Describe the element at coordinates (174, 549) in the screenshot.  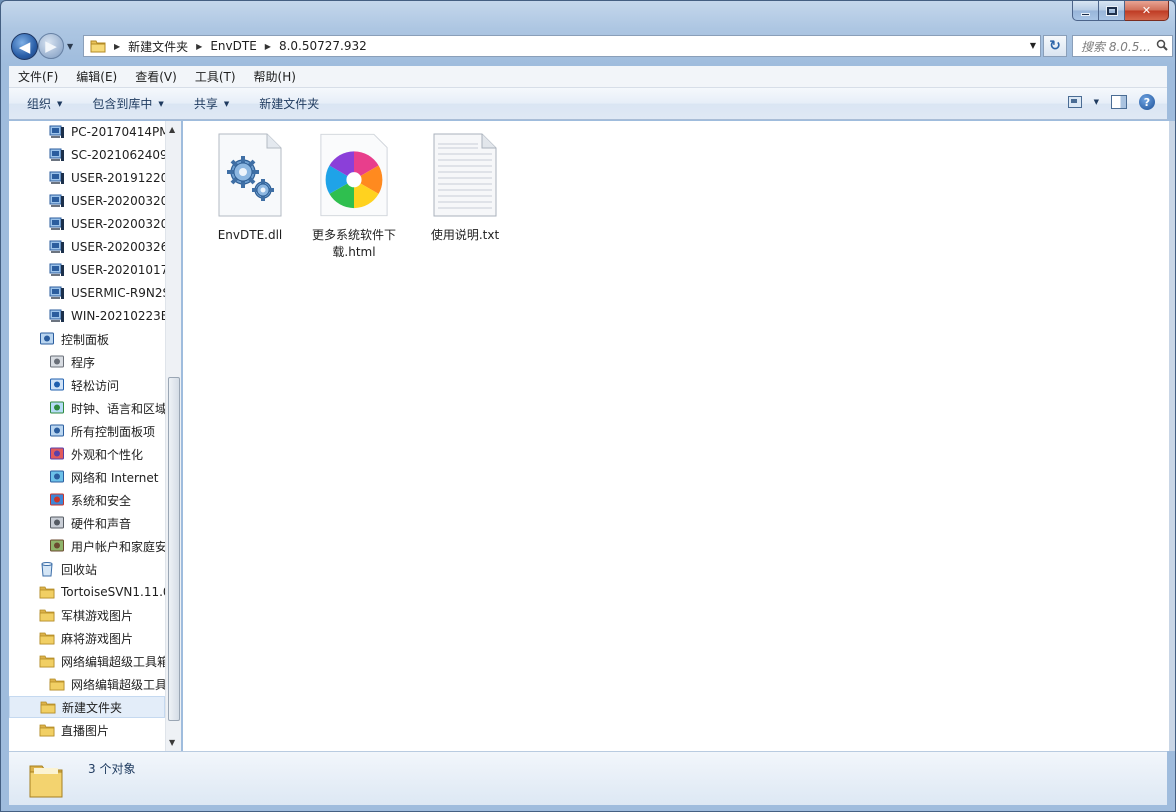
I see `scrollbar-thumb` at that location.